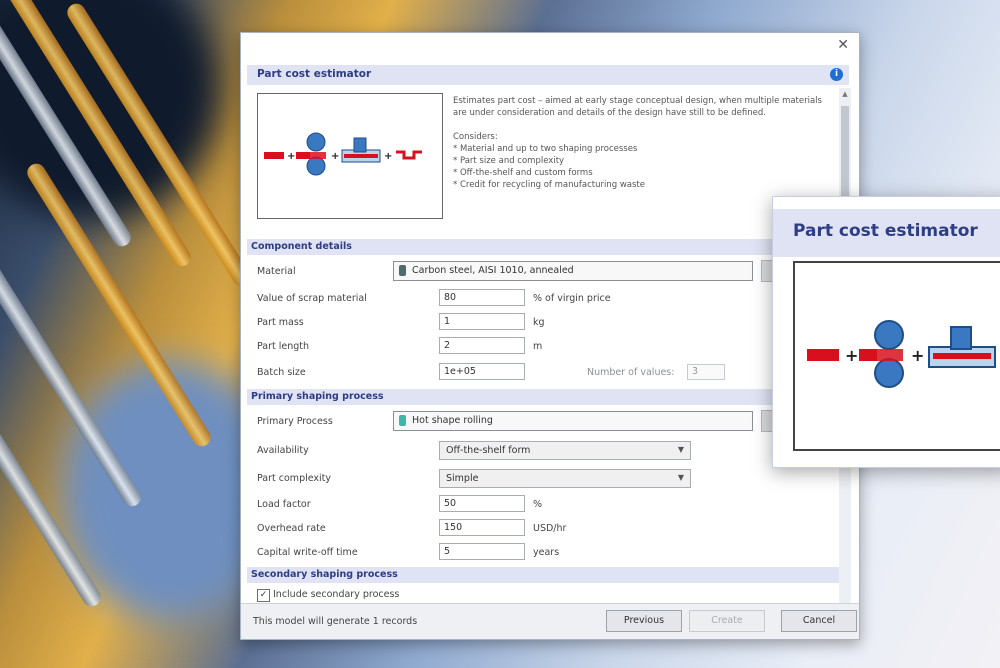 Image resolution: width=1000 pixels, height=668 pixels. Describe the element at coordinates (447, 551) in the screenshot. I see `capital-write-off-value: 5` at that location.